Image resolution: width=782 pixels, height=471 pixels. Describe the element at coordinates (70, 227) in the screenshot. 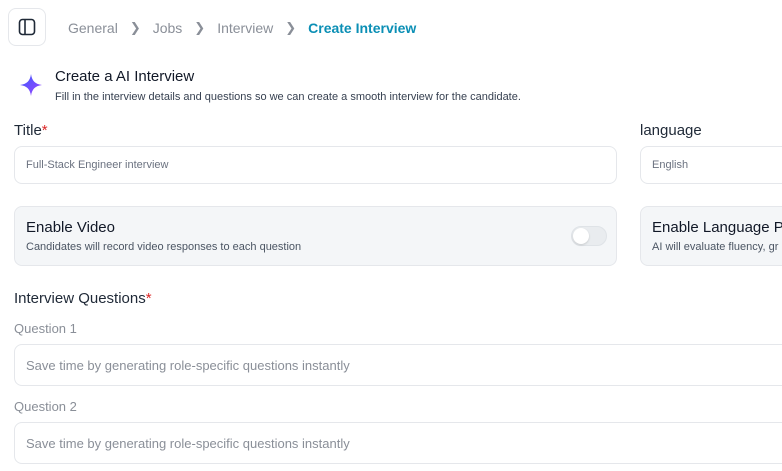

I see `enable-video-title: Enable Video` at that location.